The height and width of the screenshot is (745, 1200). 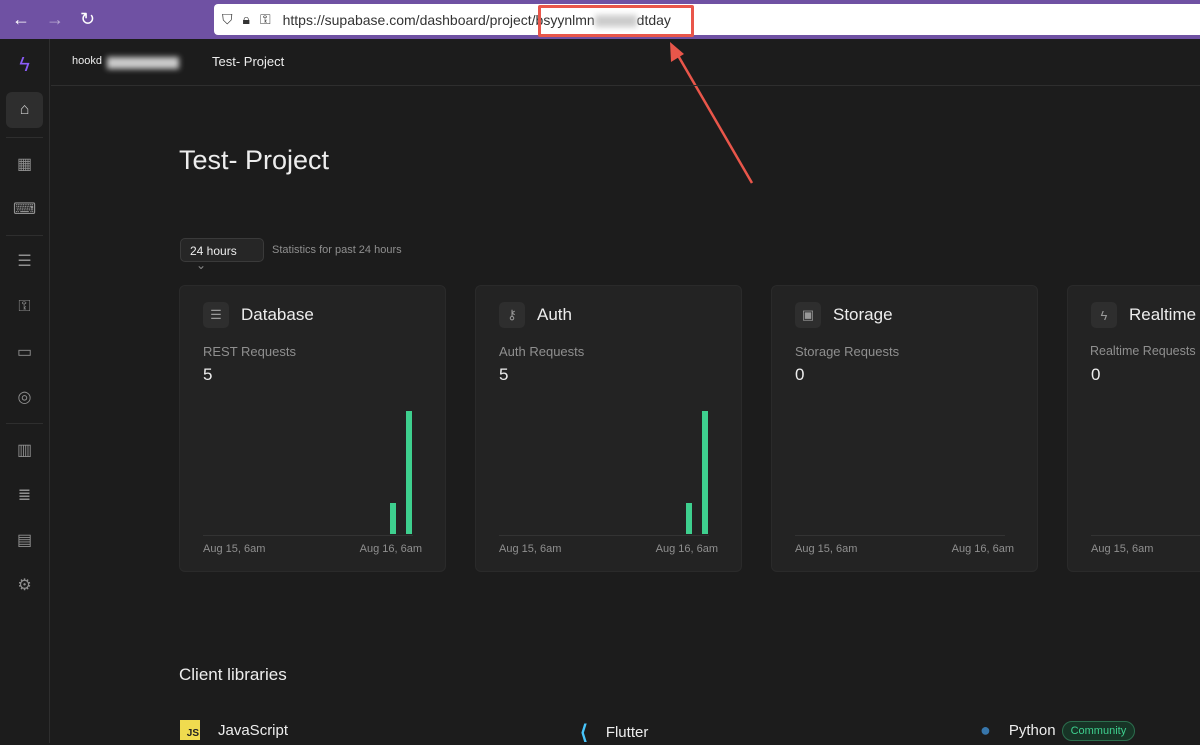 What do you see at coordinates (1098, 730) in the screenshot?
I see `community-badge: Community` at bounding box center [1098, 730].